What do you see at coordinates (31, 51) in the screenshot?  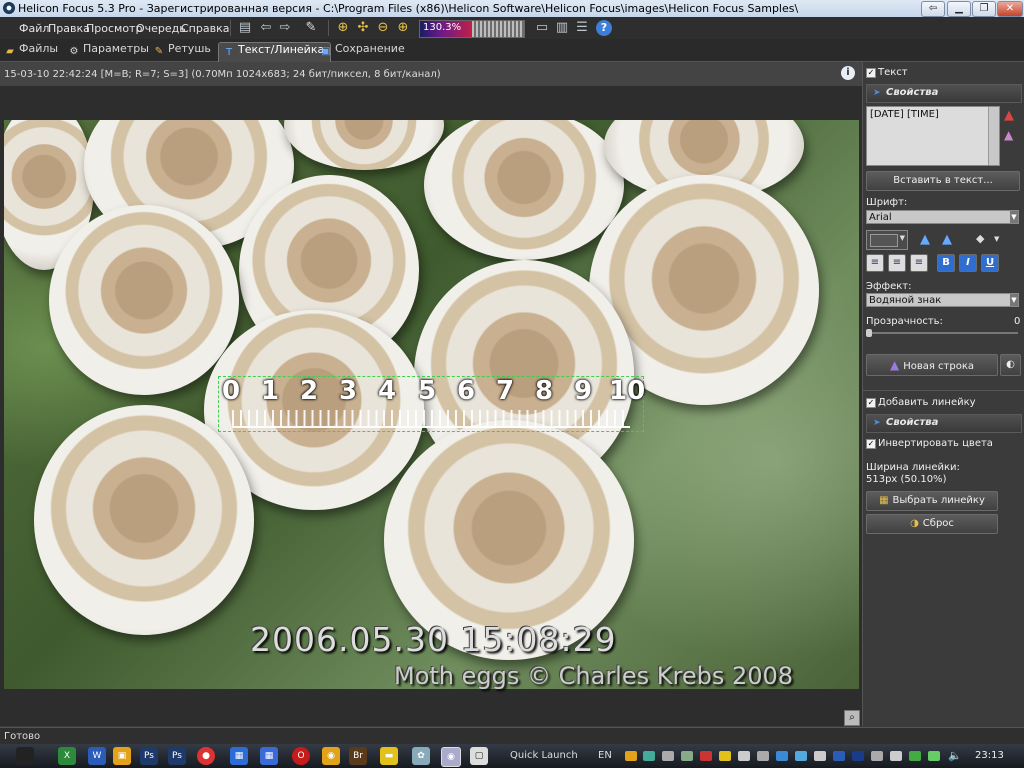 I see `tab-files: ▰ Файлы` at bounding box center [31, 51].